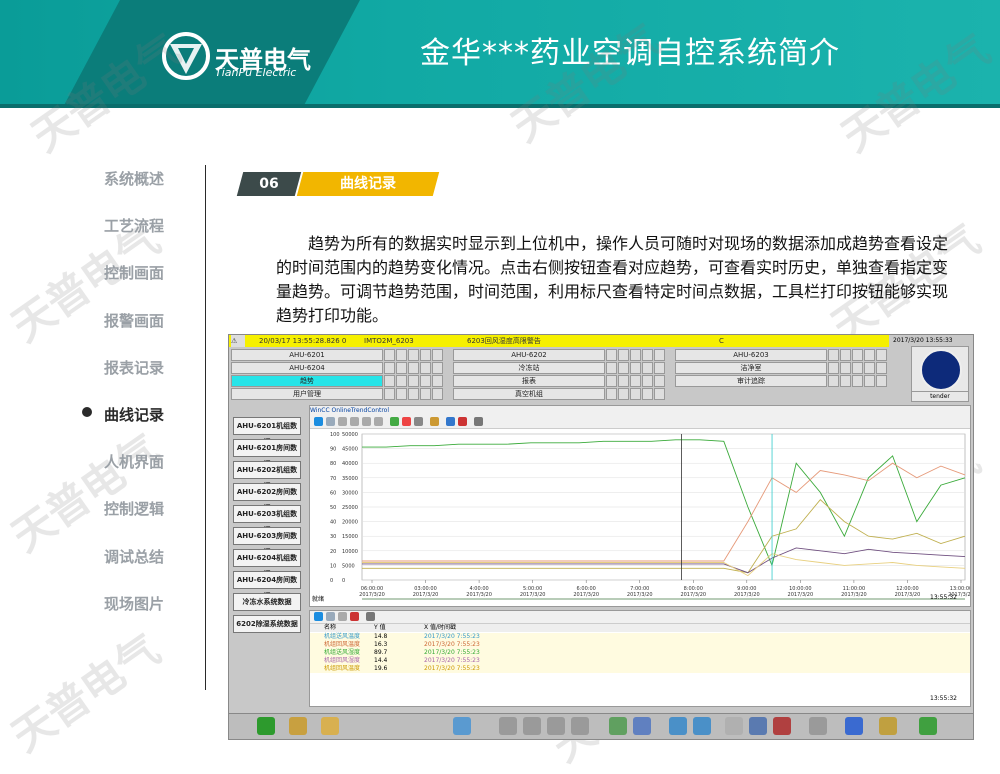  What do you see at coordinates (154, 463) in the screenshot?
I see `sidebar-item-hmi: 人机界面` at bounding box center [154, 463].